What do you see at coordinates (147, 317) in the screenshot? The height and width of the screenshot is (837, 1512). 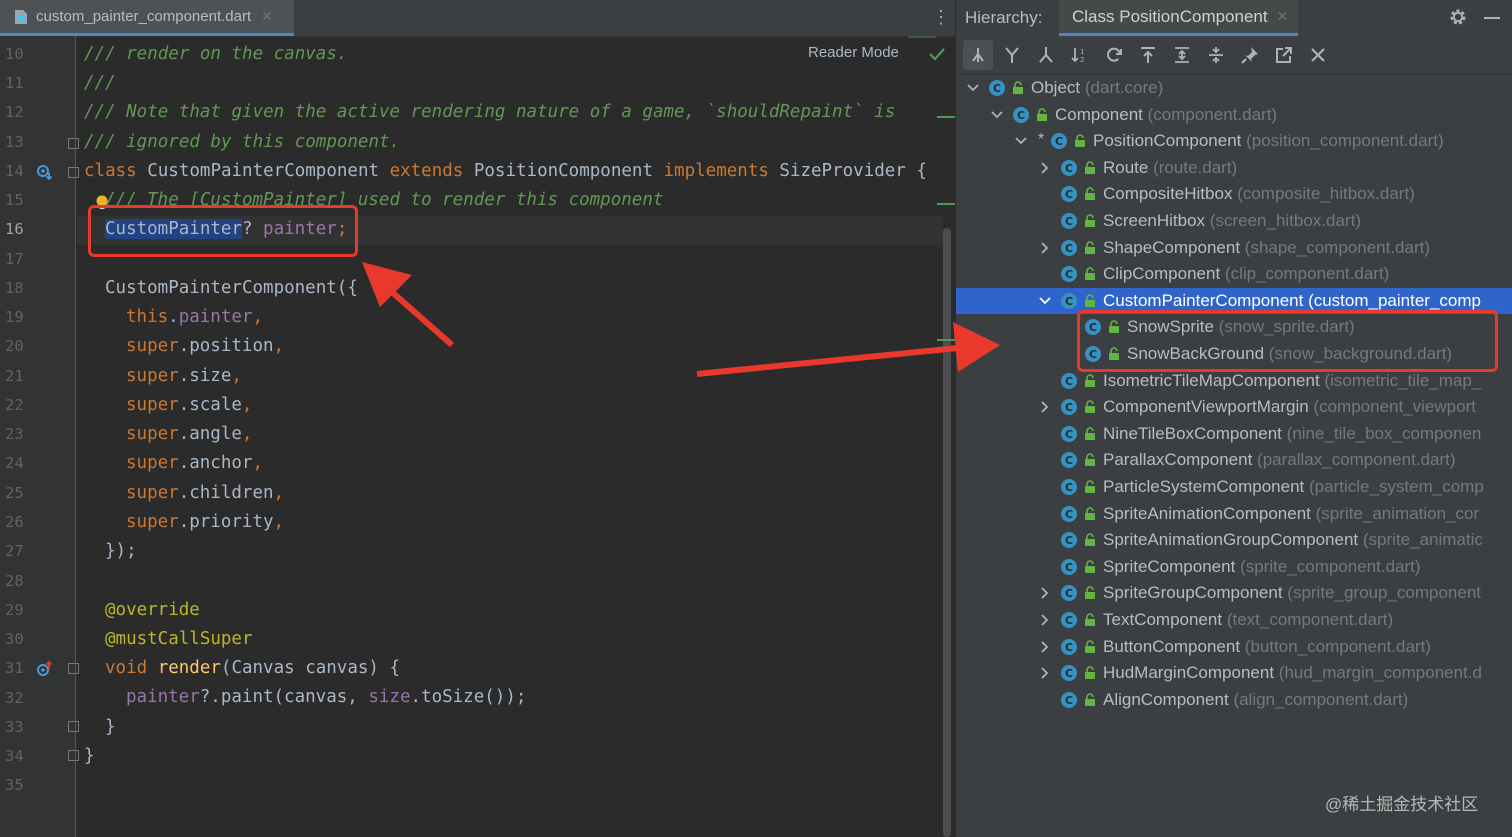 I see `keyword: this` at bounding box center [147, 317].